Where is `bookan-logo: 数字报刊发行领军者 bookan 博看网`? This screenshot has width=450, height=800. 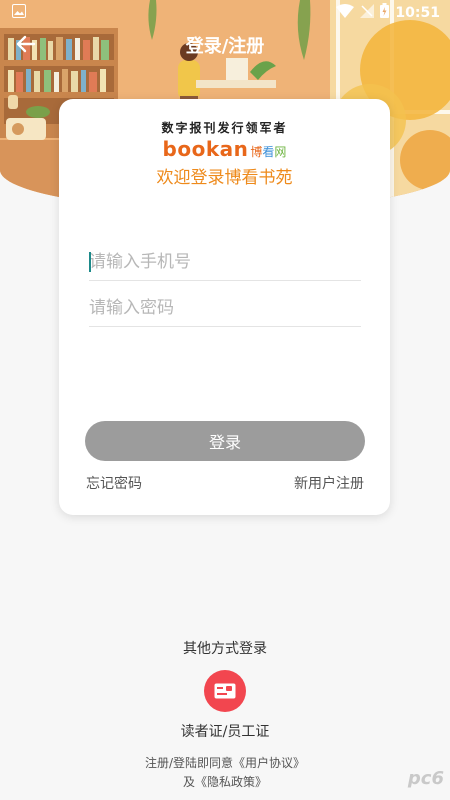 bookan-logo: 数字报刊发行领军者 bookan 博看网 is located at coordinates (224, 140).